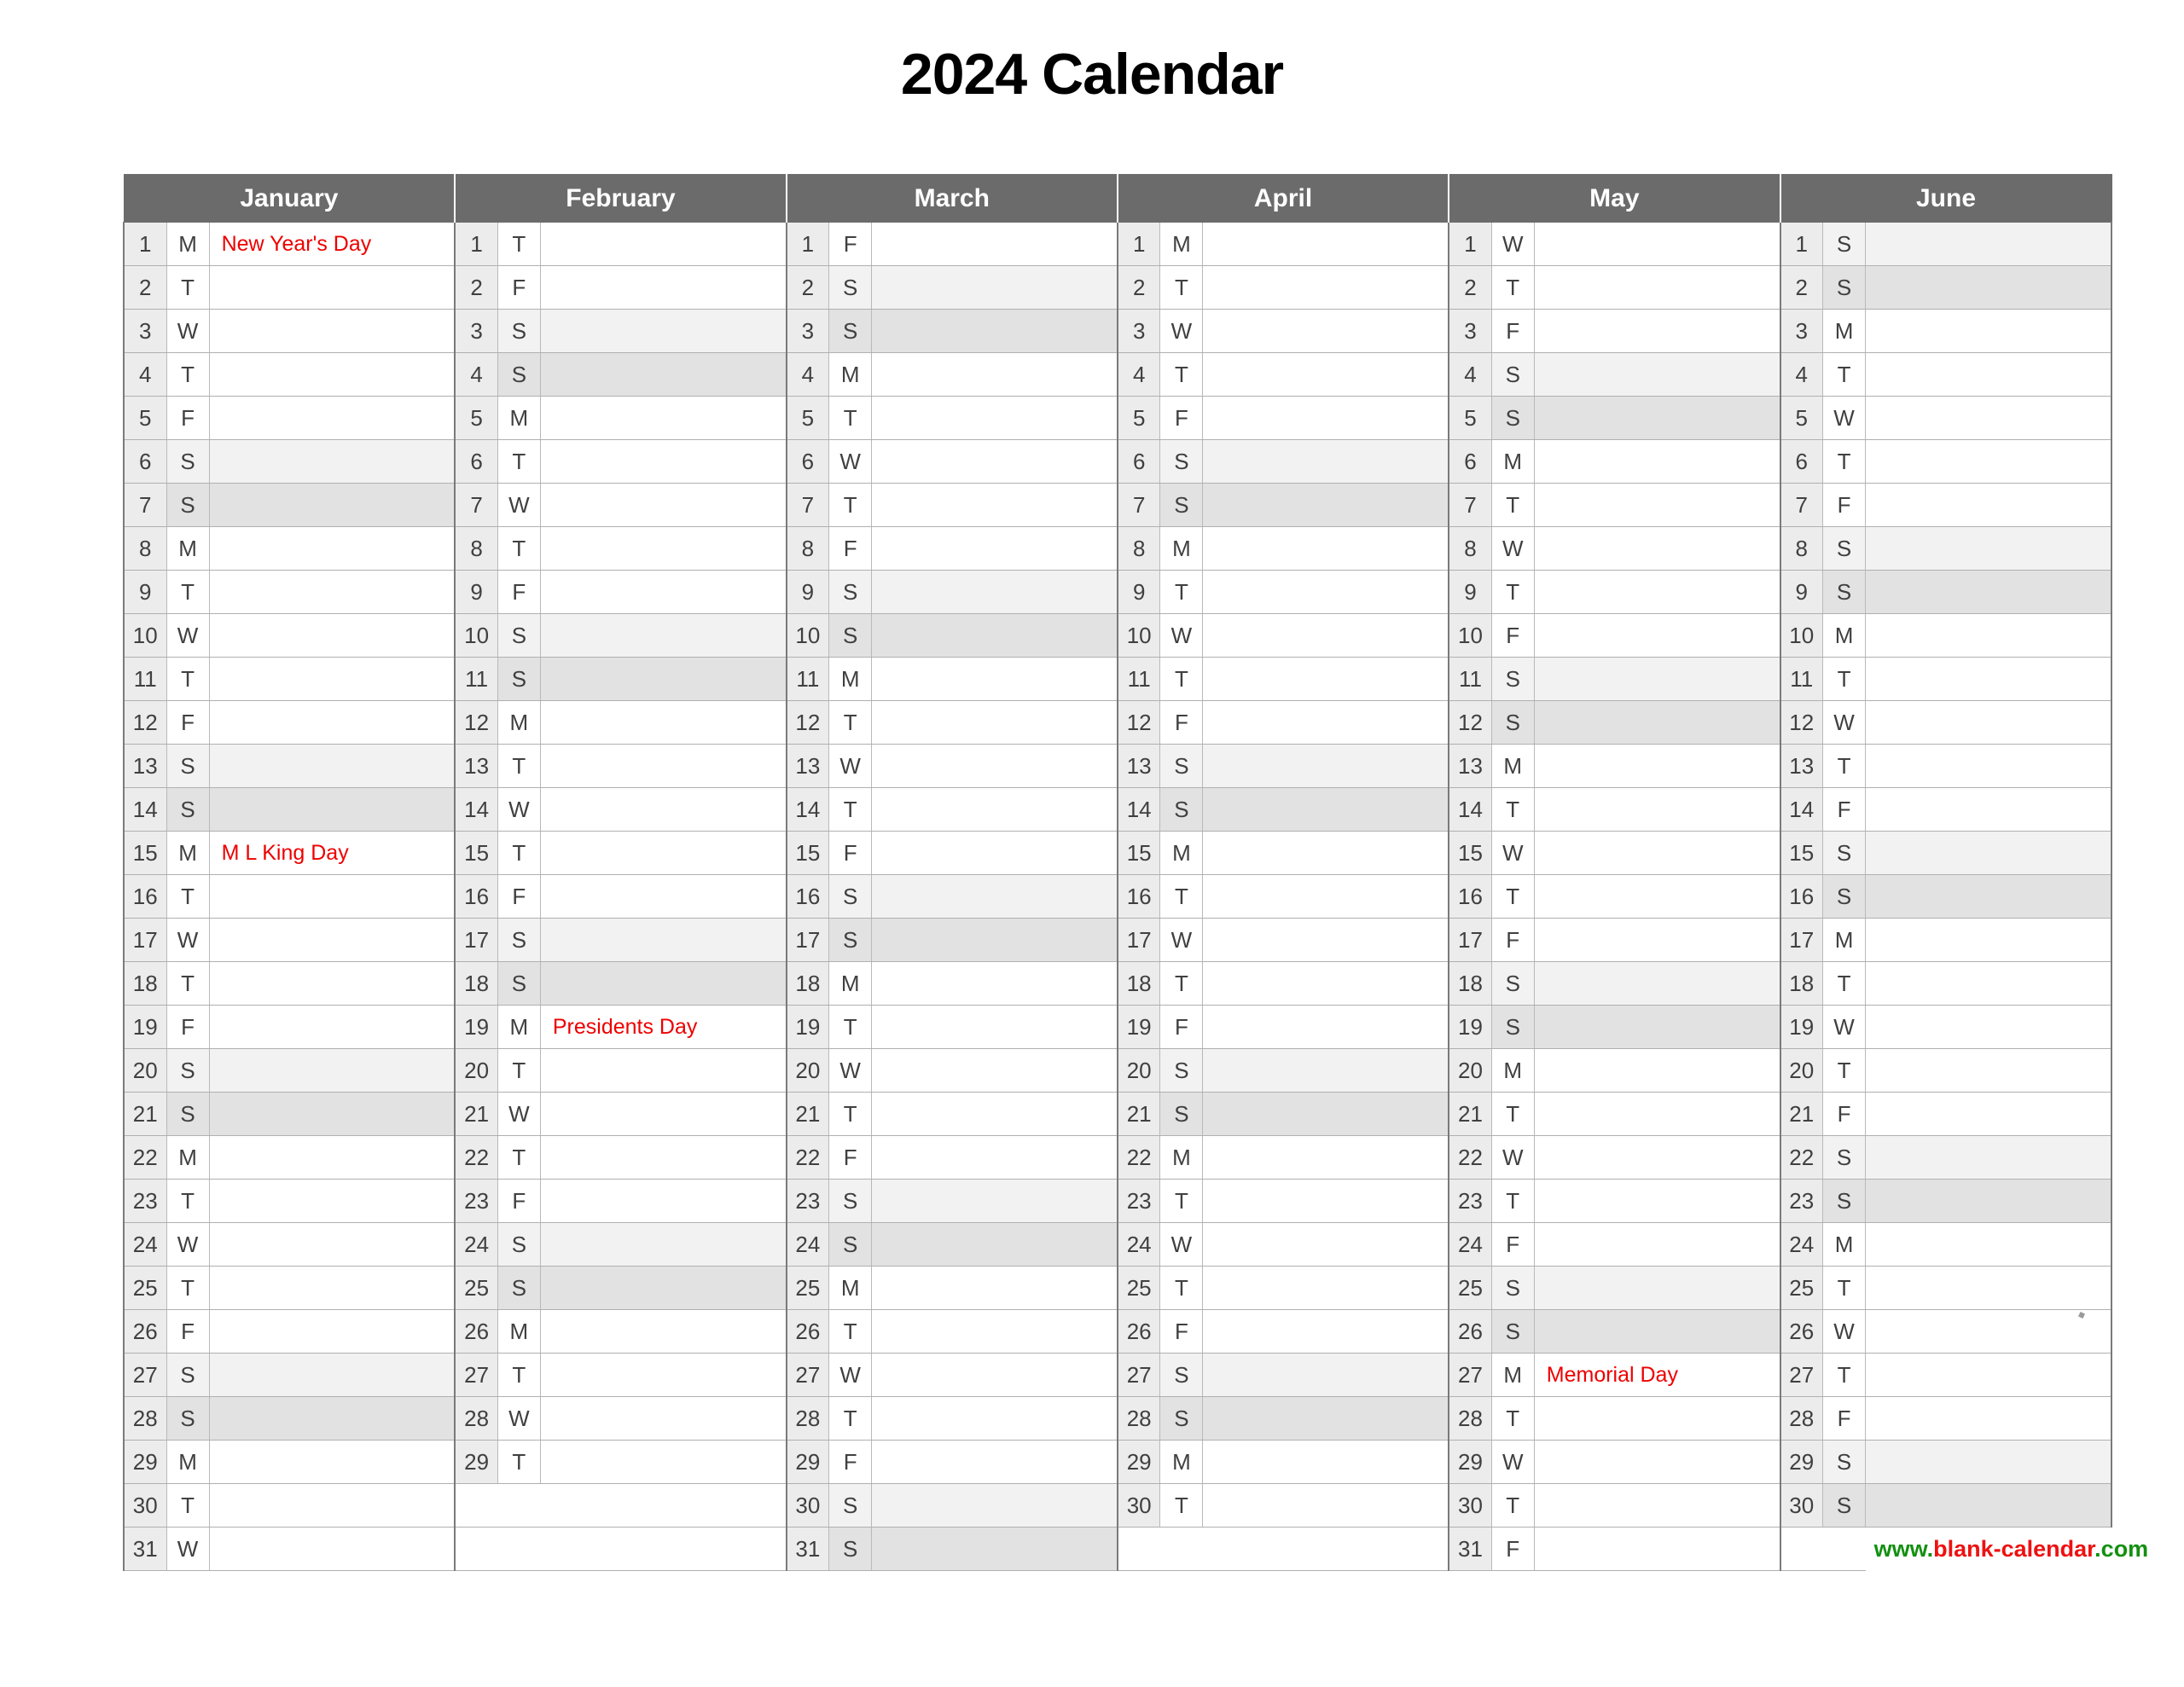 Image resolution: width=2184 pixels, height=1687 pixels. Describe the element at coordinates (2012, 1549) in the screenshot. I see `website-footer-link: www.blank-calendar.com` at that location.